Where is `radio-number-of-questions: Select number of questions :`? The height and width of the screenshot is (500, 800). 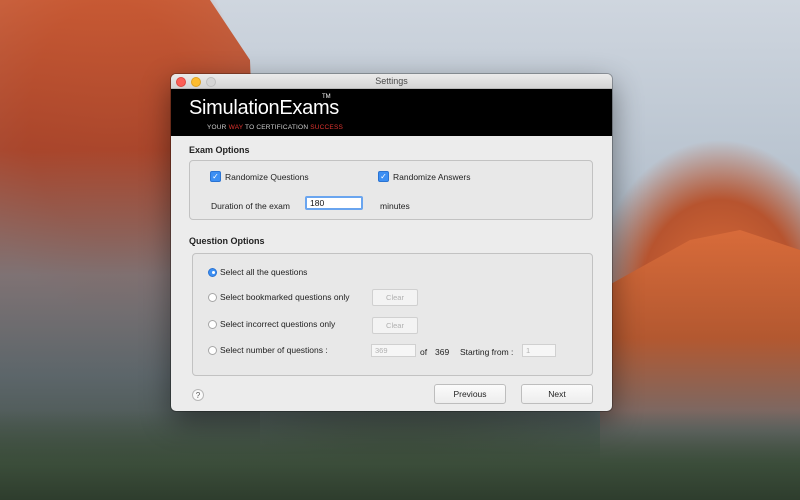
radio-number-of-questions: Select number of questions : is located at coordinates (268, 350).